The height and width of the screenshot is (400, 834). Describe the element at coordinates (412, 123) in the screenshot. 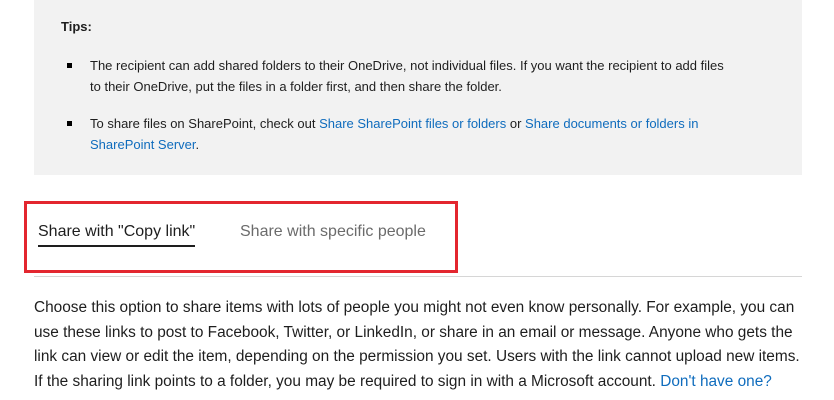

I see `share-sharepoint-files-link: Share SharePoint files or folders` at that location.